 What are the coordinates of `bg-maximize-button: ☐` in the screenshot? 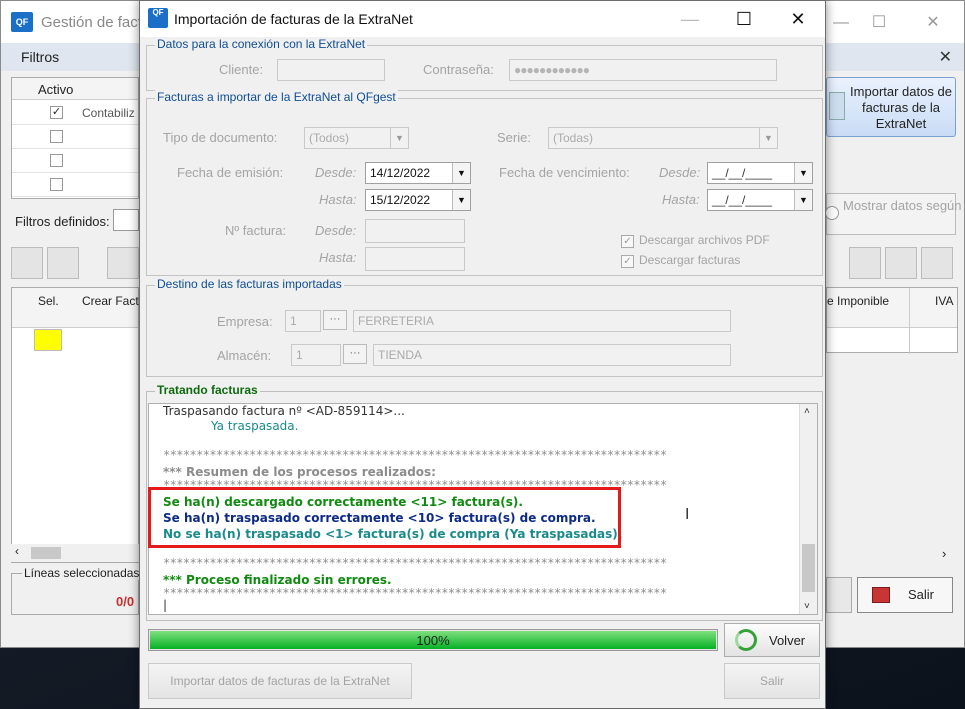 It's located at (879, 23).